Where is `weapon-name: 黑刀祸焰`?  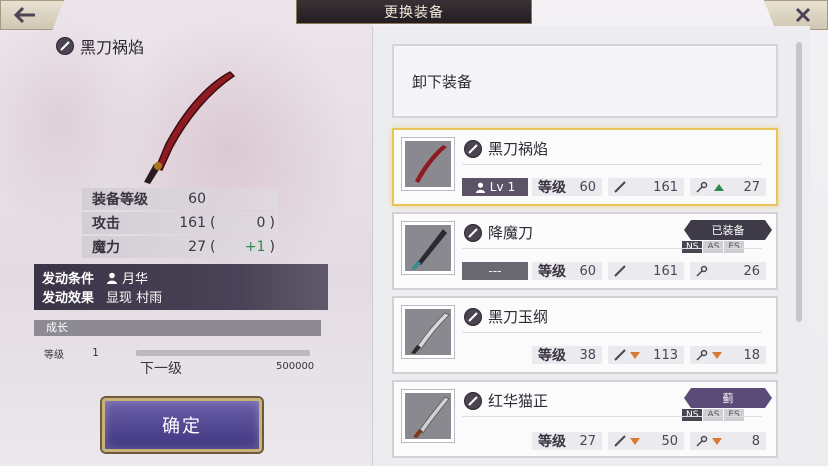
weapon-name: 黑刀祸焰 is located at coordinates (112, 47).